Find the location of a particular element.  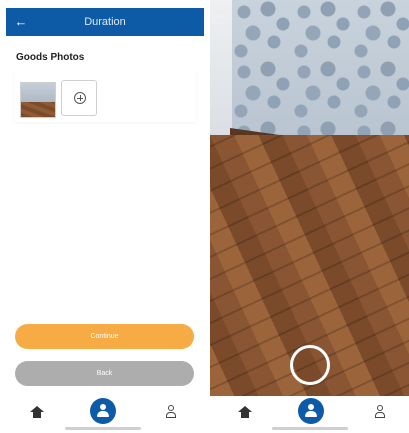

back-button: Back is located at coordinates (104, 373).